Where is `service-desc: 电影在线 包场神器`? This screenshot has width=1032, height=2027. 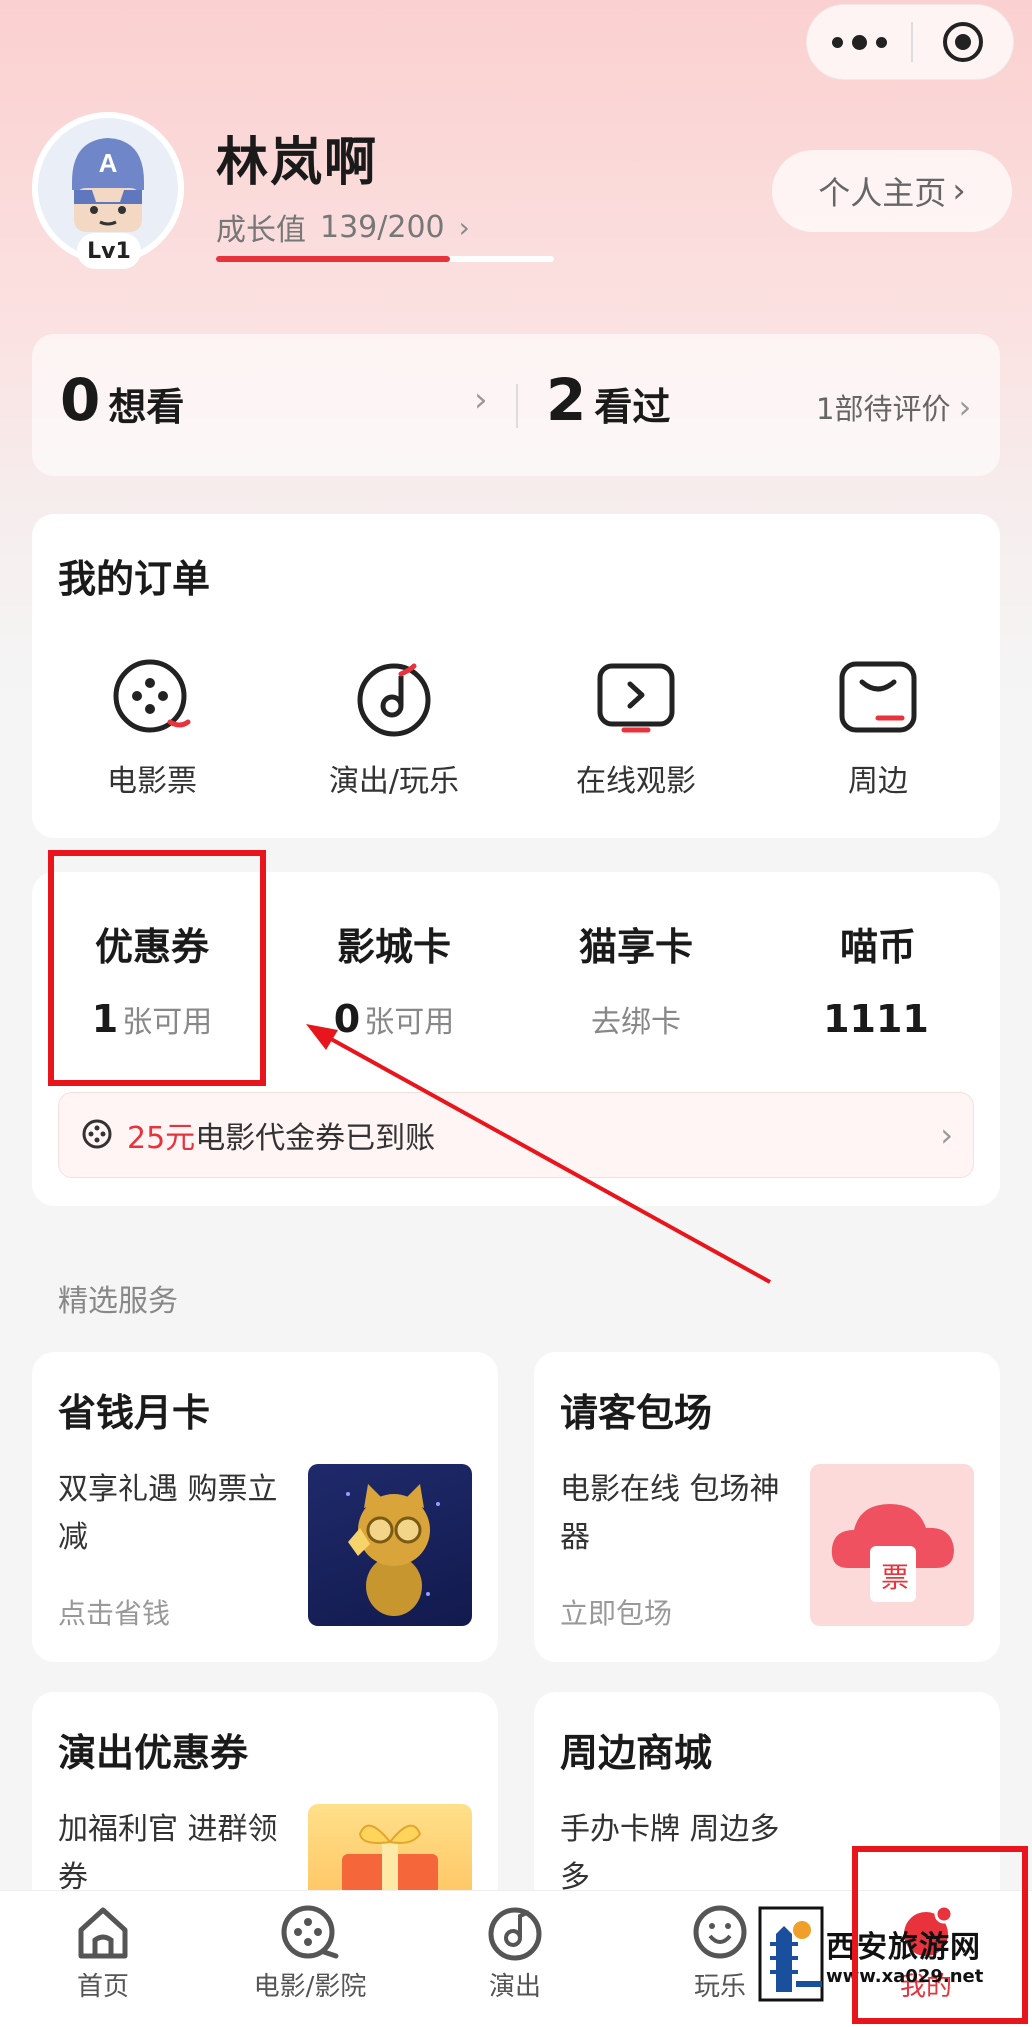
service-desc: 电影在线 包场神器 is located at coordinates (670, 1513).